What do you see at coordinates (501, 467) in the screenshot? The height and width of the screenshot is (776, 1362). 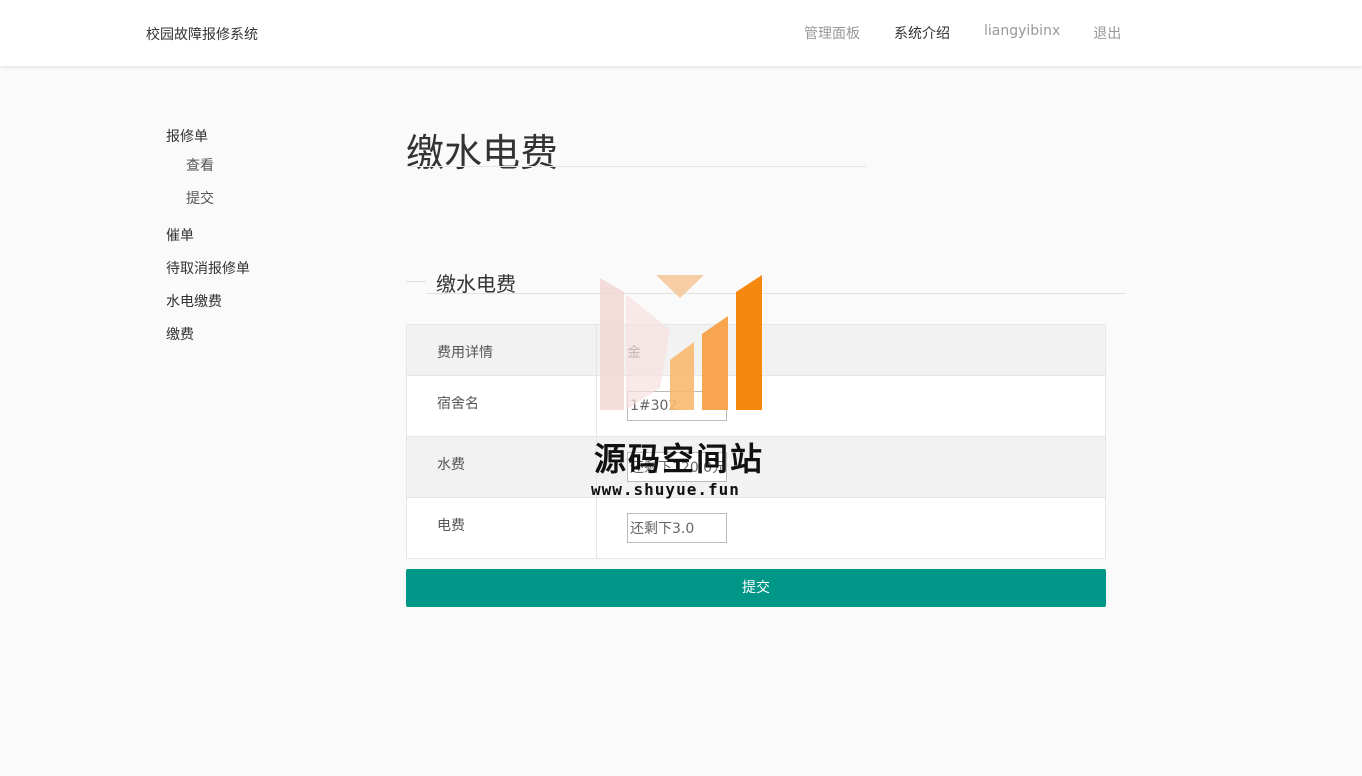 I see `water-fee-label: 水费` at bounding box center [501, 467].